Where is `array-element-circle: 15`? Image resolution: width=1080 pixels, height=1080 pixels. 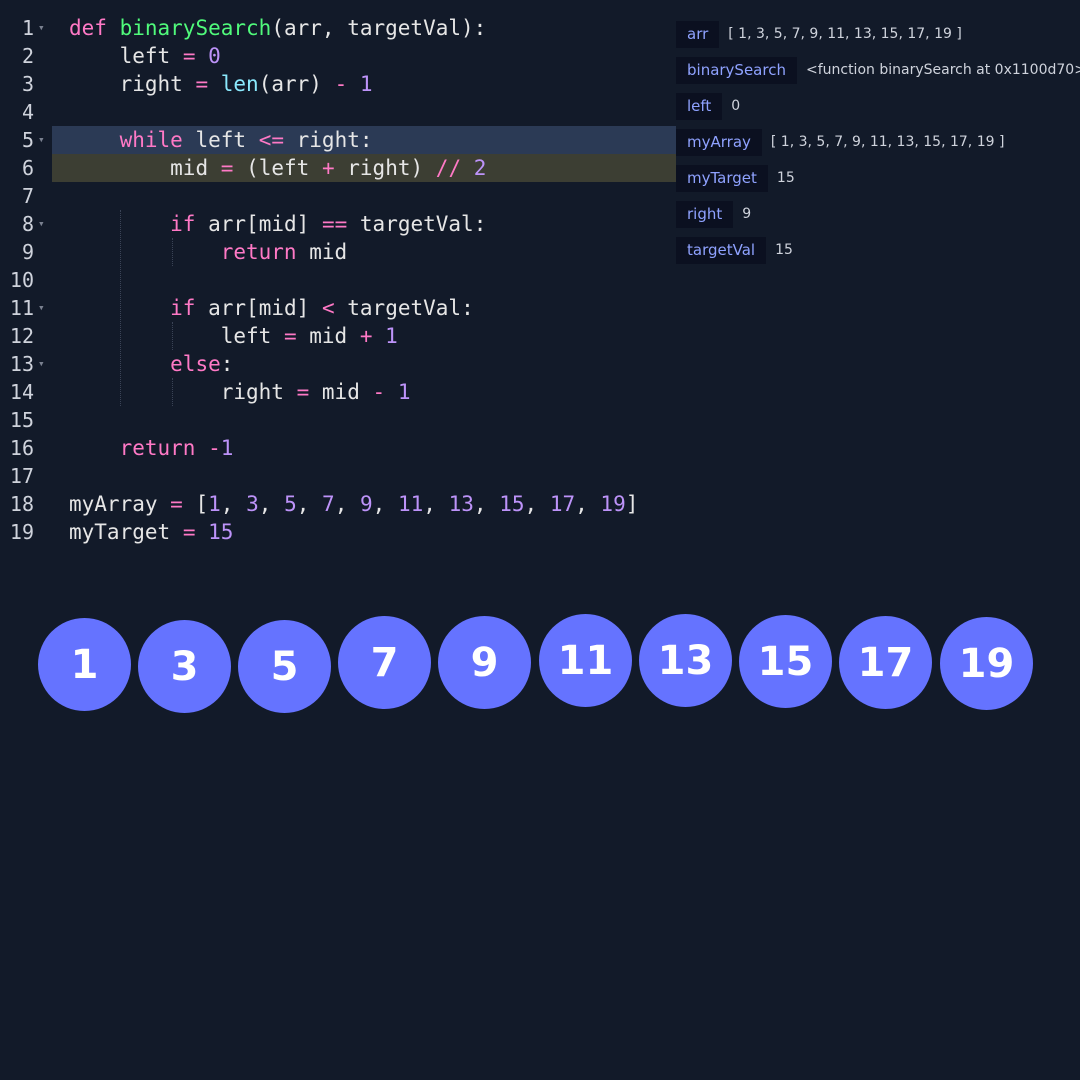
array-element-circle: 15 is located at coordinates (785, 661).